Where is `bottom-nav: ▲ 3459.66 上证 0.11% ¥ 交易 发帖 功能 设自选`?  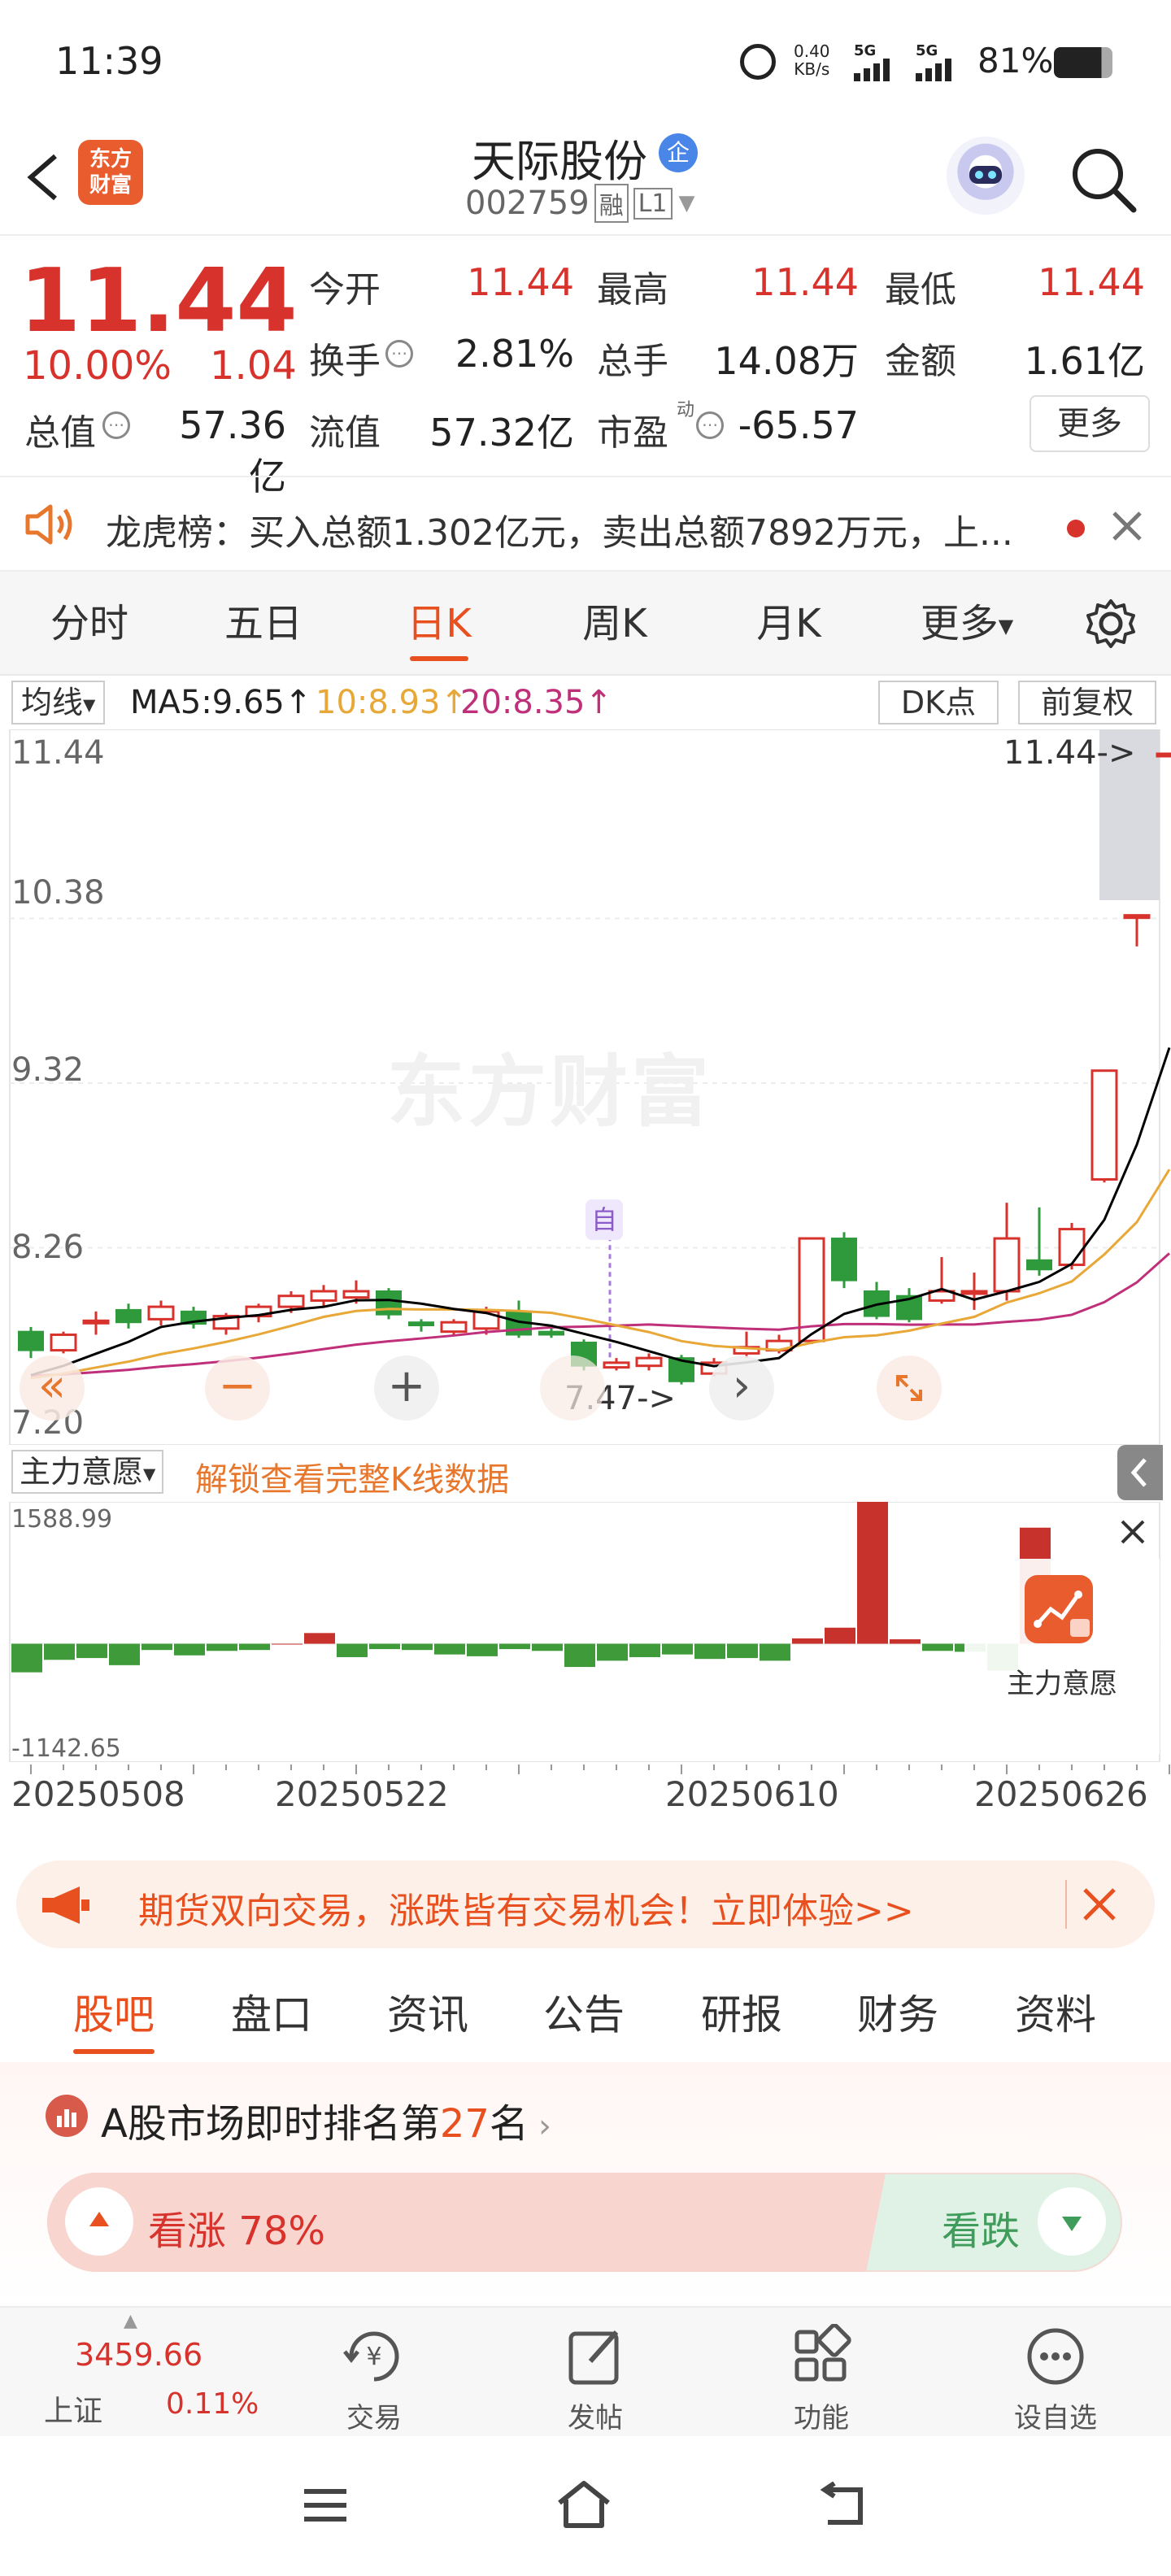
bottom-nav: ▲ 3459.66 上证 0.11% ¥ 交易 发帖 功能 设自选 is located at coordinates (585, 2371).